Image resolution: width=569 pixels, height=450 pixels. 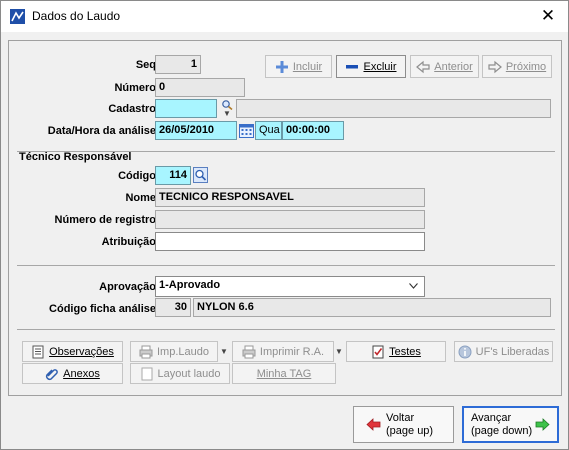 What do you see at coordinates (75, 157) in the screenshot?
I see `tecnico-section-title: Técnico Responsável` at bounding box center [75, 157].